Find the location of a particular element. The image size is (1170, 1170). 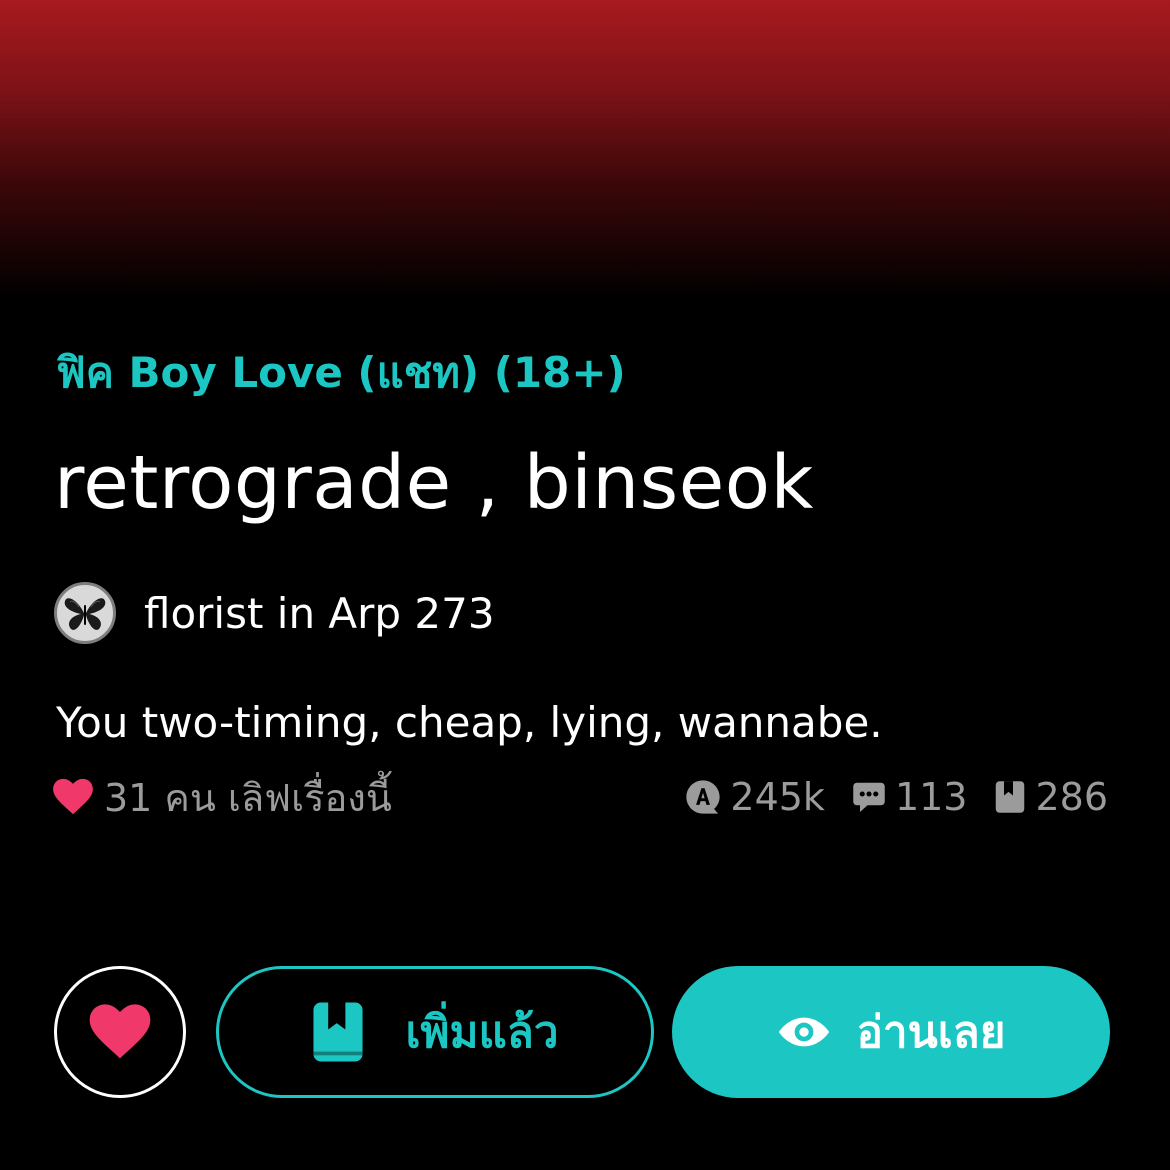

chapters-count: 286 is located at coordinates (1071, 797).